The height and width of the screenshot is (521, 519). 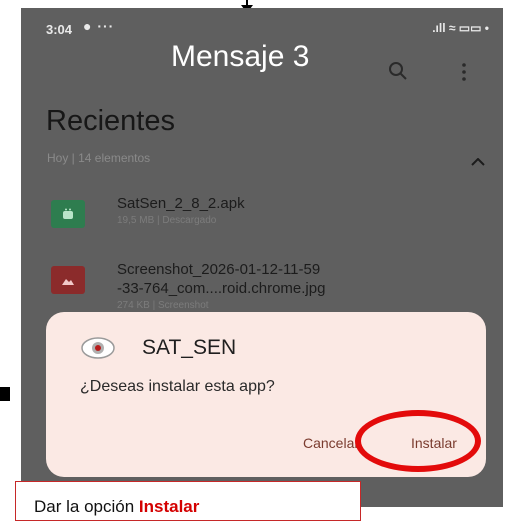 What do you see at coordinates (68, 280) in the screenshot?
I see `image-file-icon` at bounding box center [68, 280].